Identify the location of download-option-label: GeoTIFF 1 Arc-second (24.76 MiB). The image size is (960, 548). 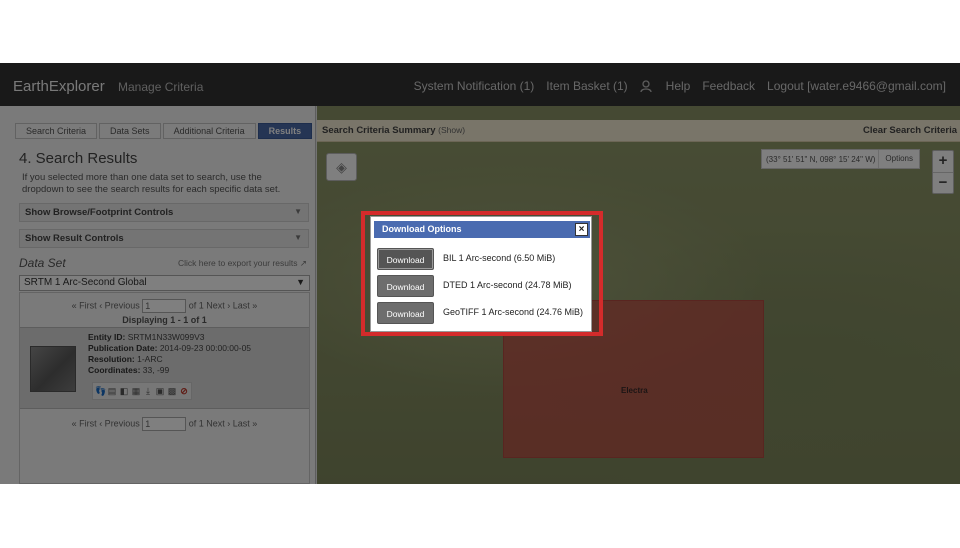
(513, 312).